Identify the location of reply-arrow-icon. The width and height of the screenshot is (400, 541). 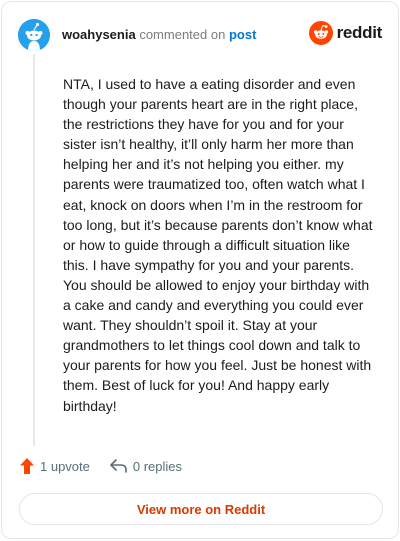
(118, 466).